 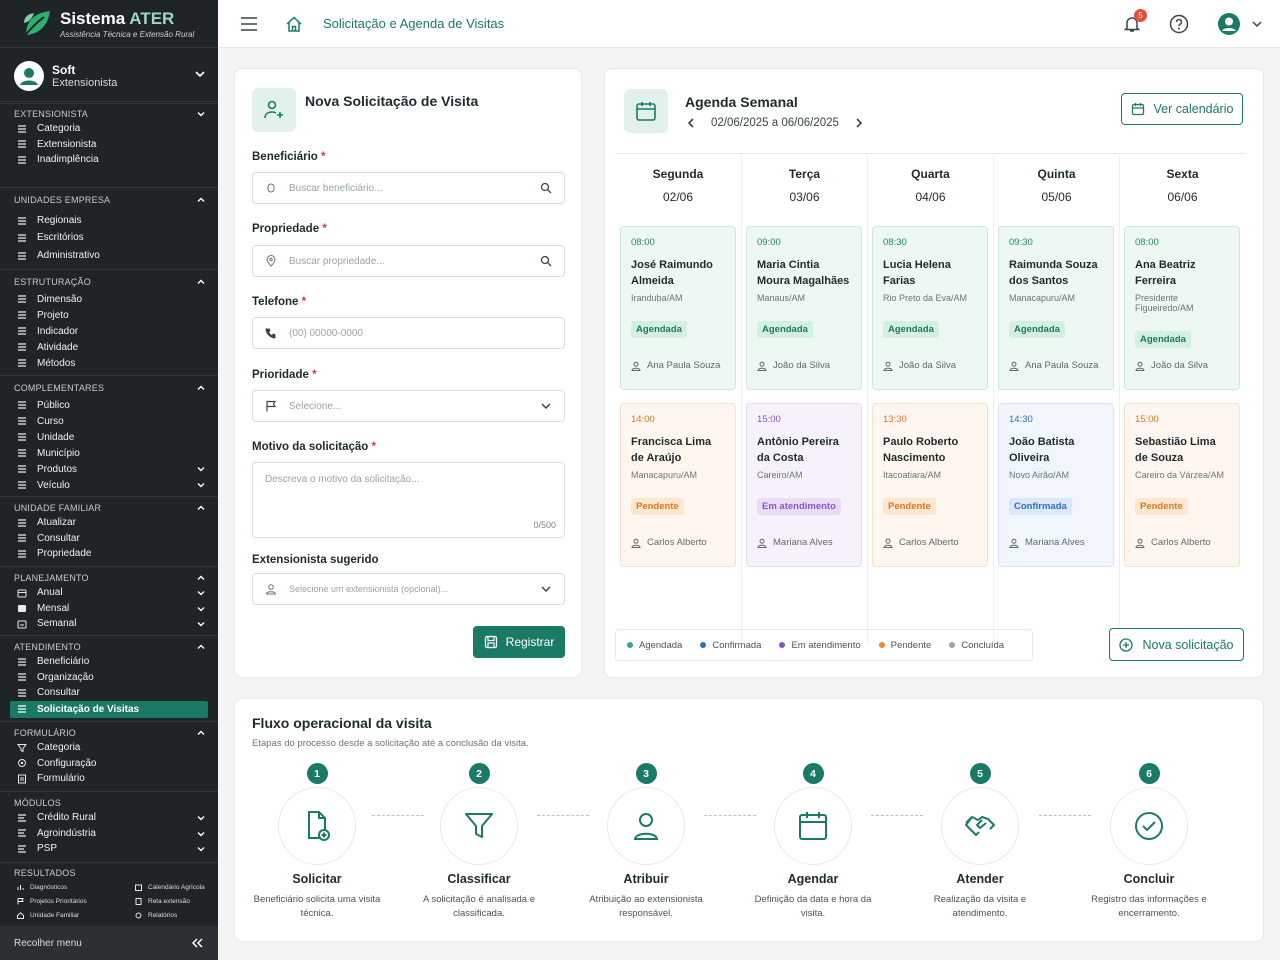 What do you see at coordinates (109, 849) in the screenshot?
I see `sidebar-item-psp: PSP` at bounding box center [109, 849].